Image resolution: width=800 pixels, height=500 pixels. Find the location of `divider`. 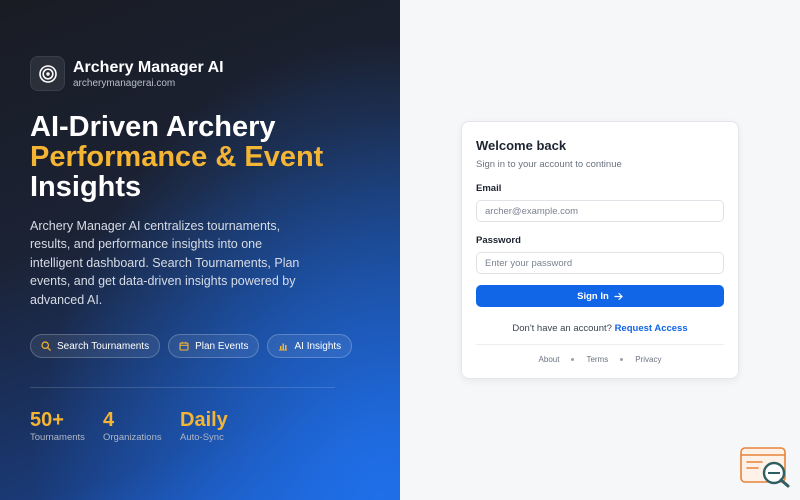

divider is located at coordinates (182, 387).